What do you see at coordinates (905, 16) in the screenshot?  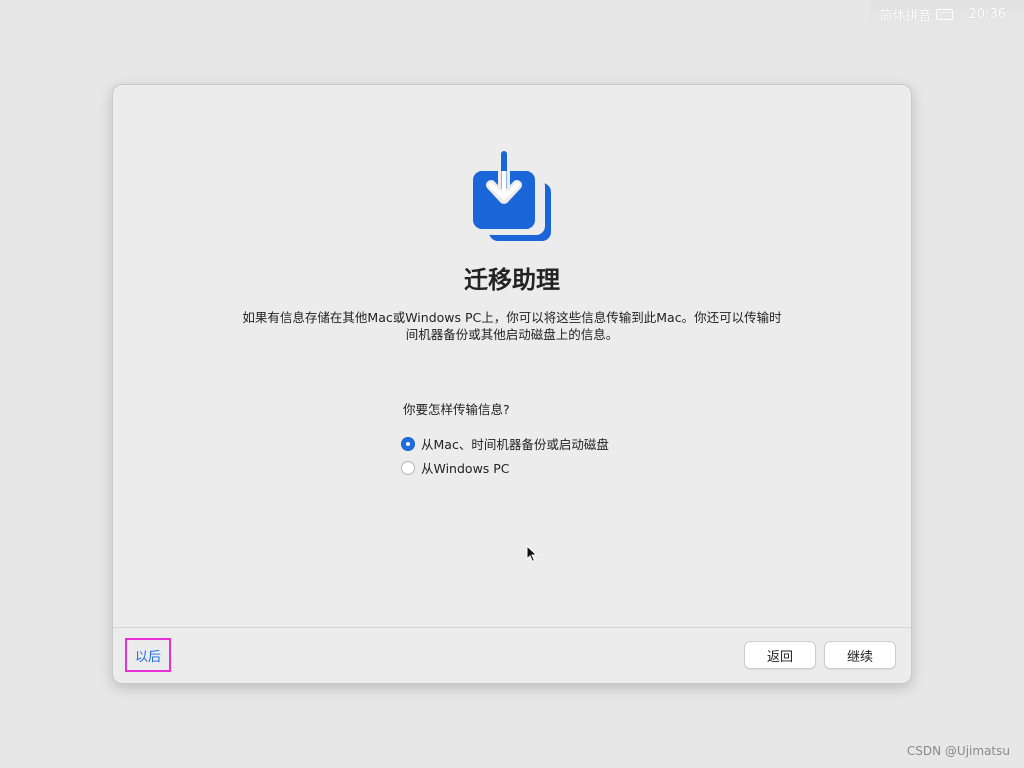 I see `input-method-label: 简体拼音` at bounding box center [905, 16].